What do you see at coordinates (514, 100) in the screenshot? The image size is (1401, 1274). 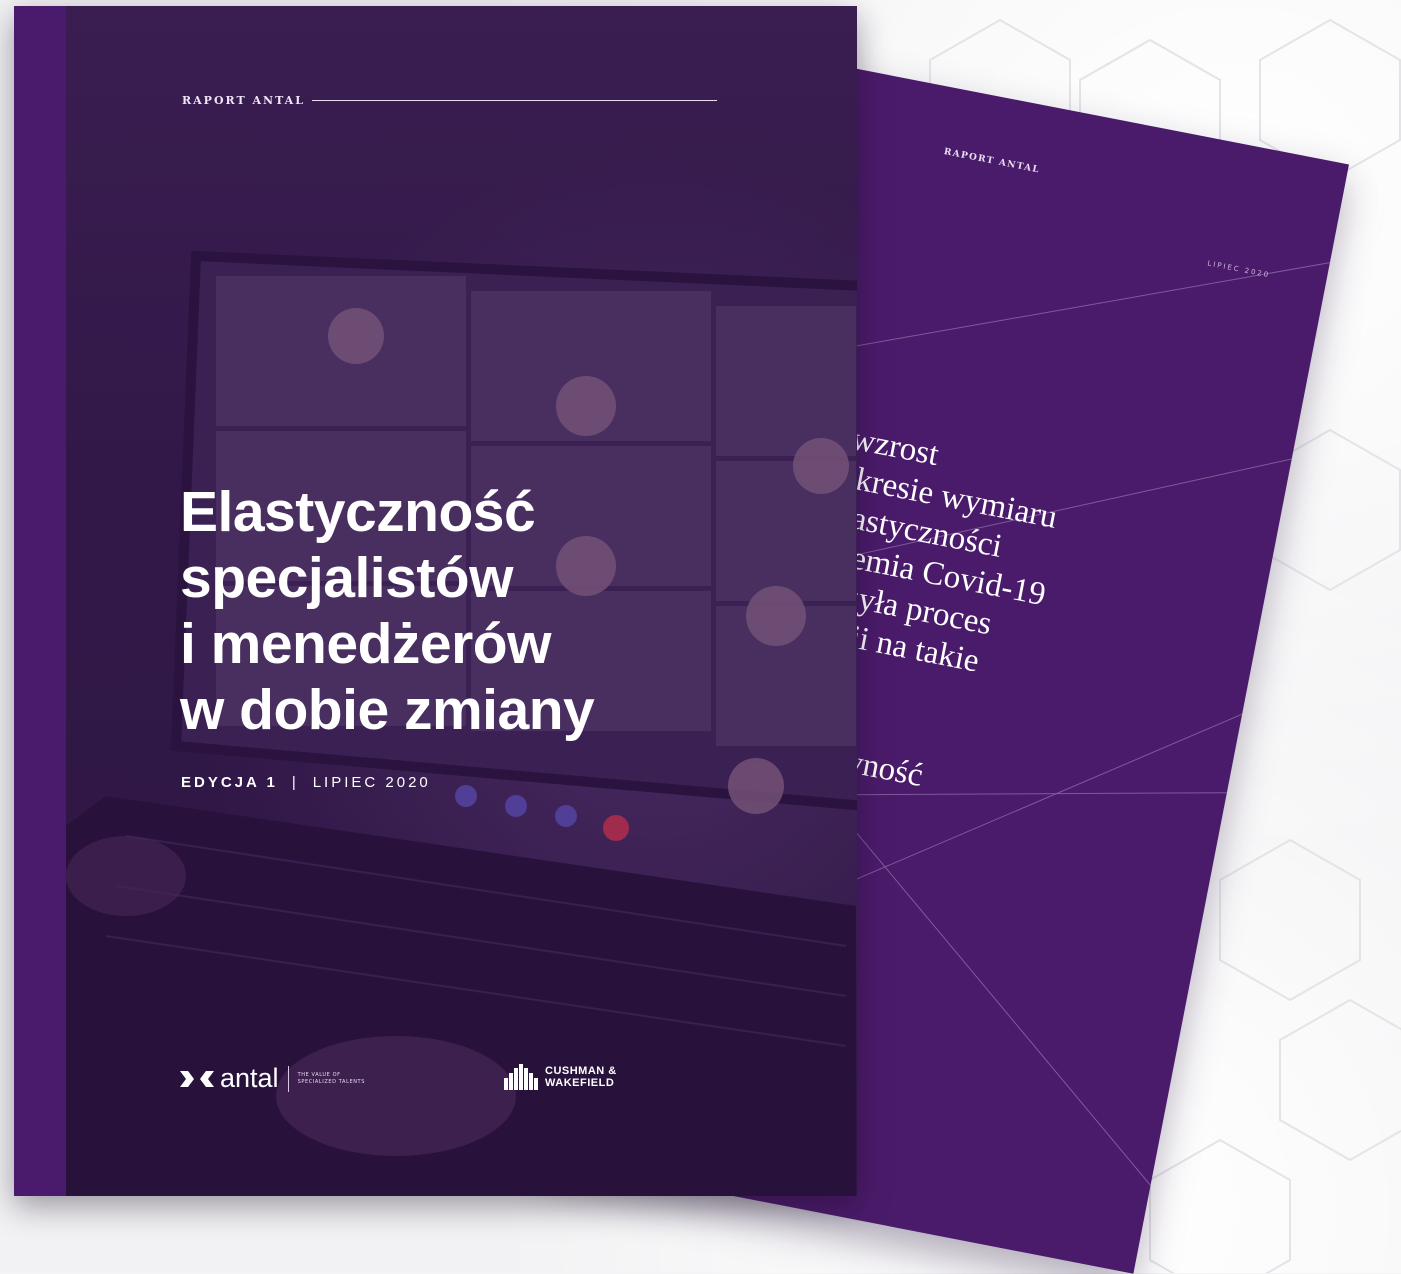 I see `cover-header-rule` at bounding box center [514, 100].